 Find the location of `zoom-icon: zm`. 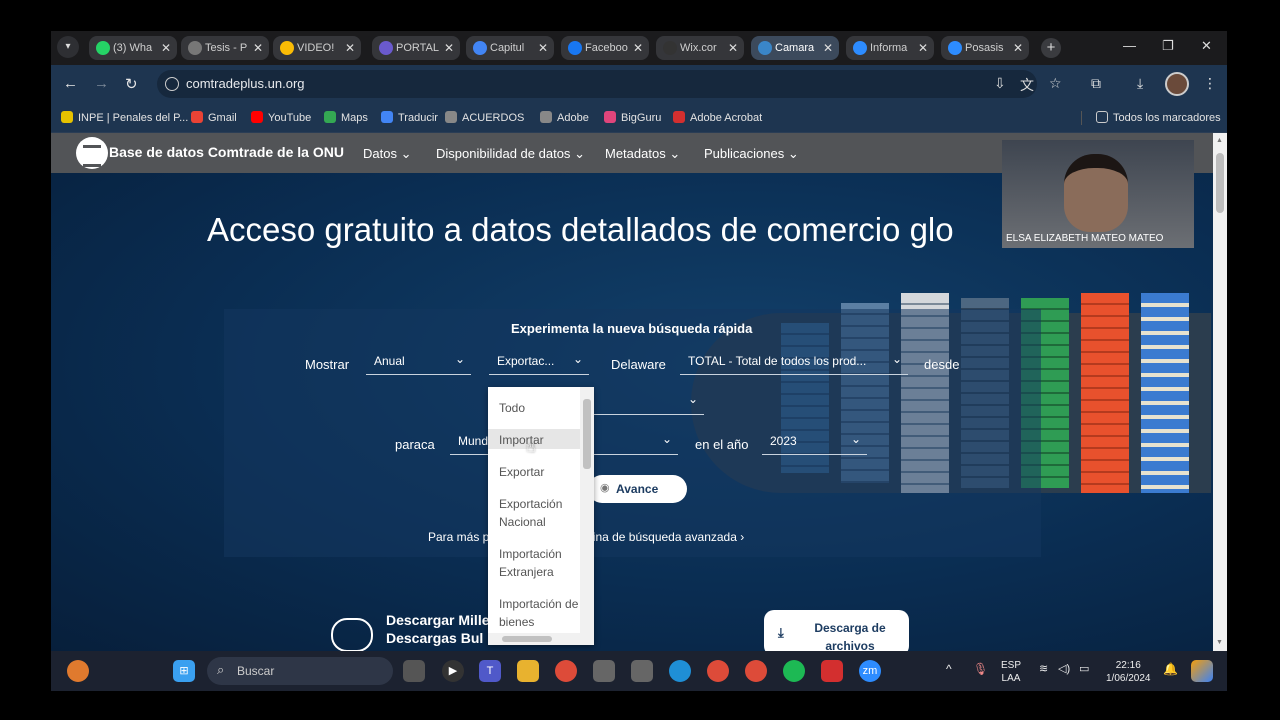

zoom-icon: zm is located at coordinates (870, 671).